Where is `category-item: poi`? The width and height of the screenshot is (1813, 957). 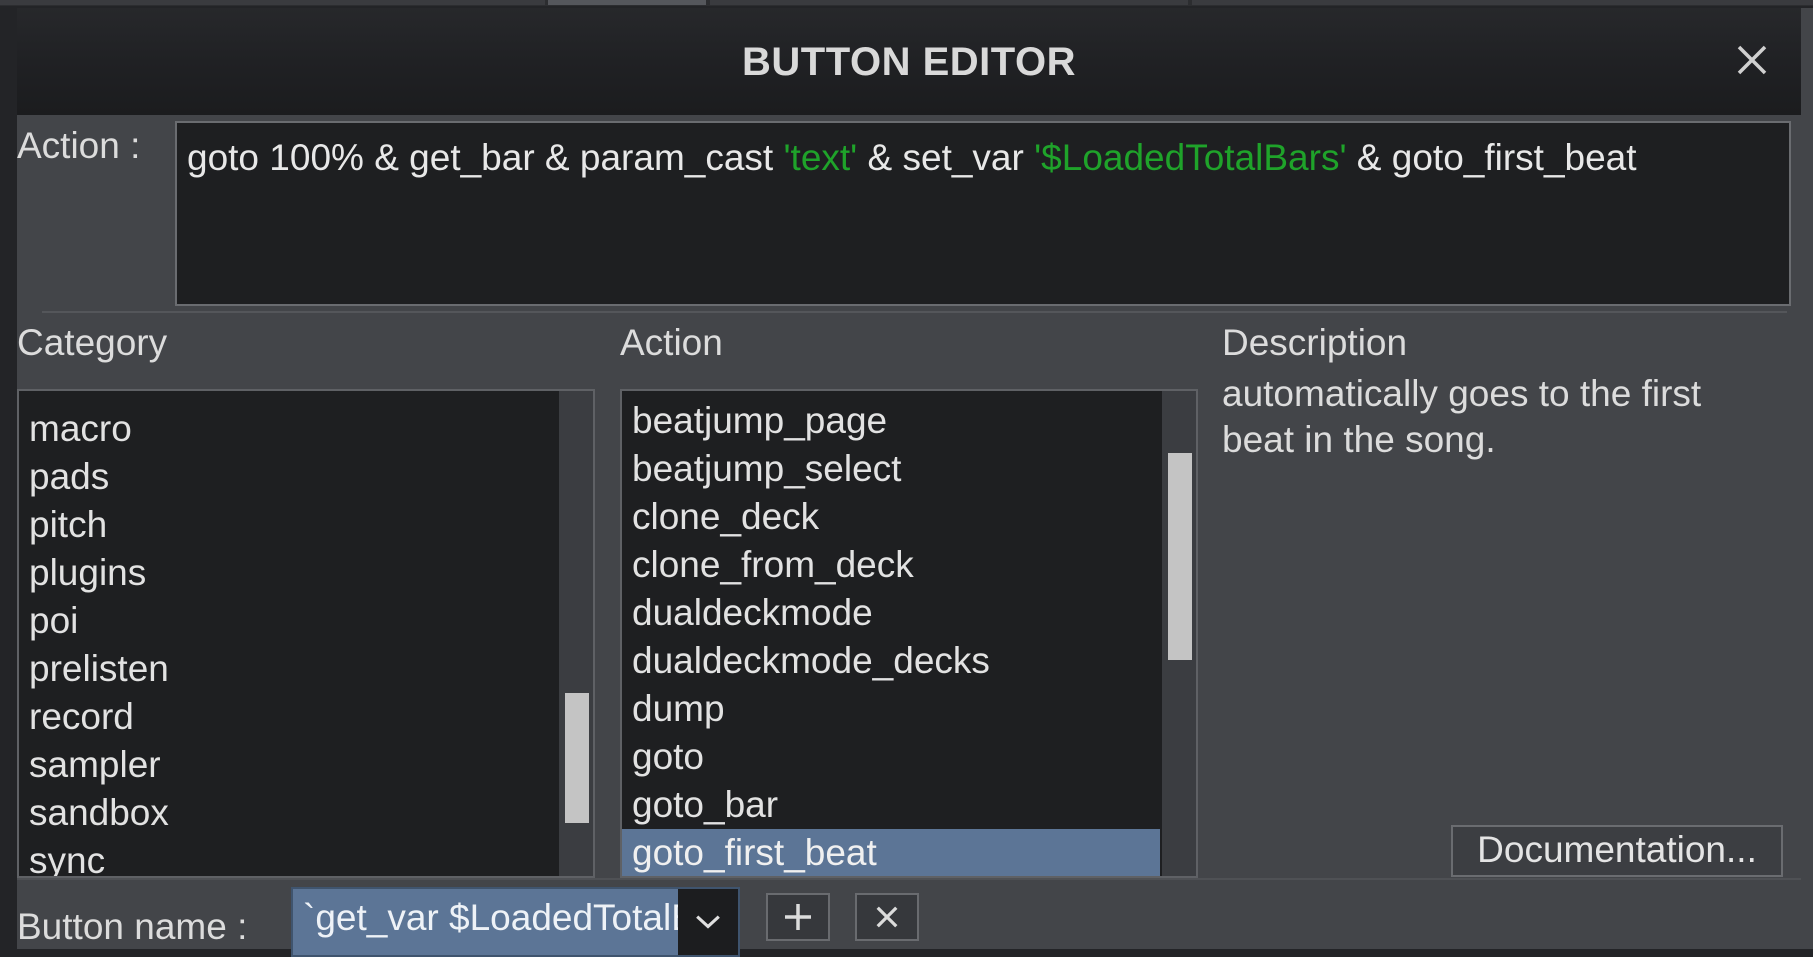
category-item: poi is located at coordinates (53, 621).